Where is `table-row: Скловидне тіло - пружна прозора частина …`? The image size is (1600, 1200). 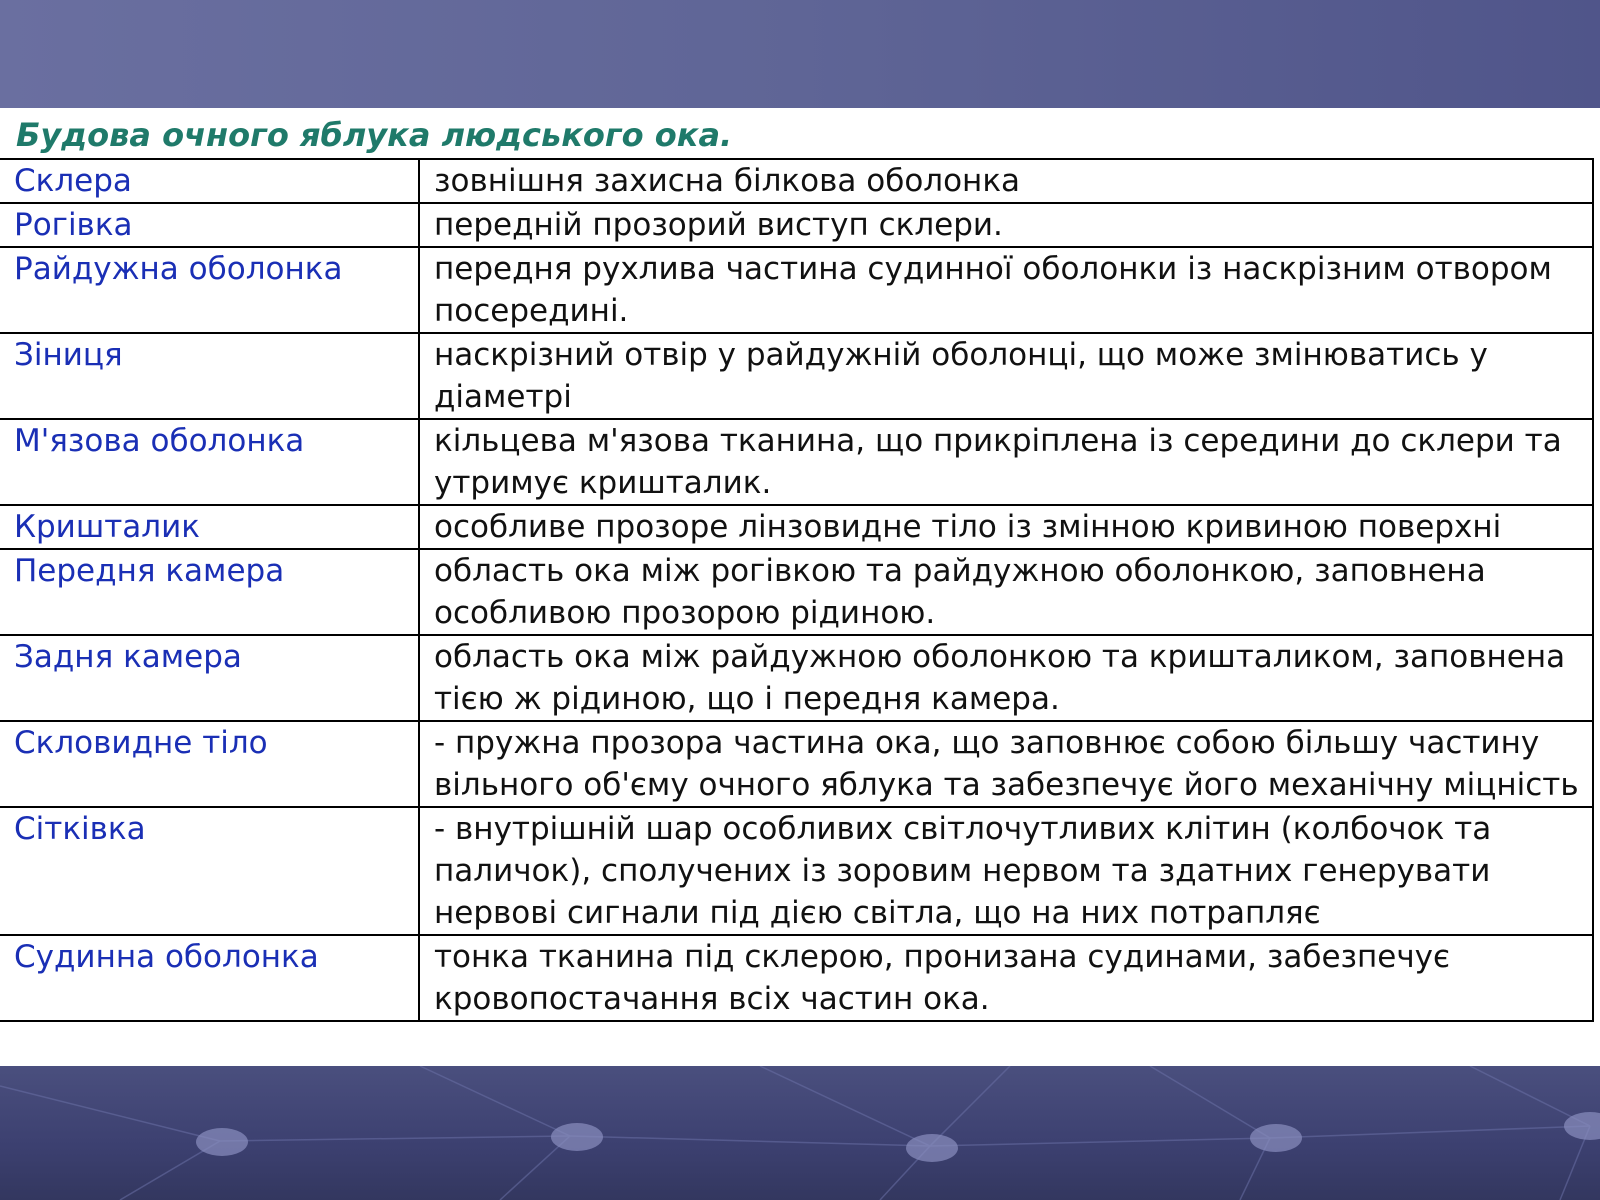 table-row: Скловидне тіло - пружна прозора частина … is located at coordinates (797, 764).